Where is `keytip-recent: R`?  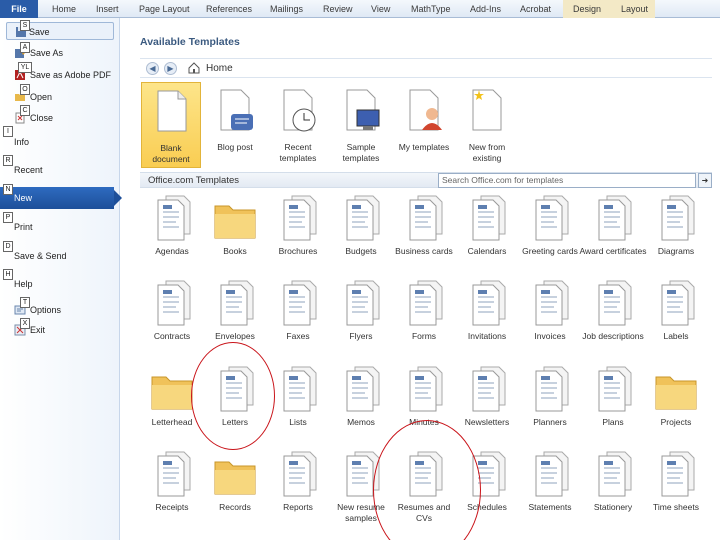 keytip-recent: R is located at coordinates (8, 160).